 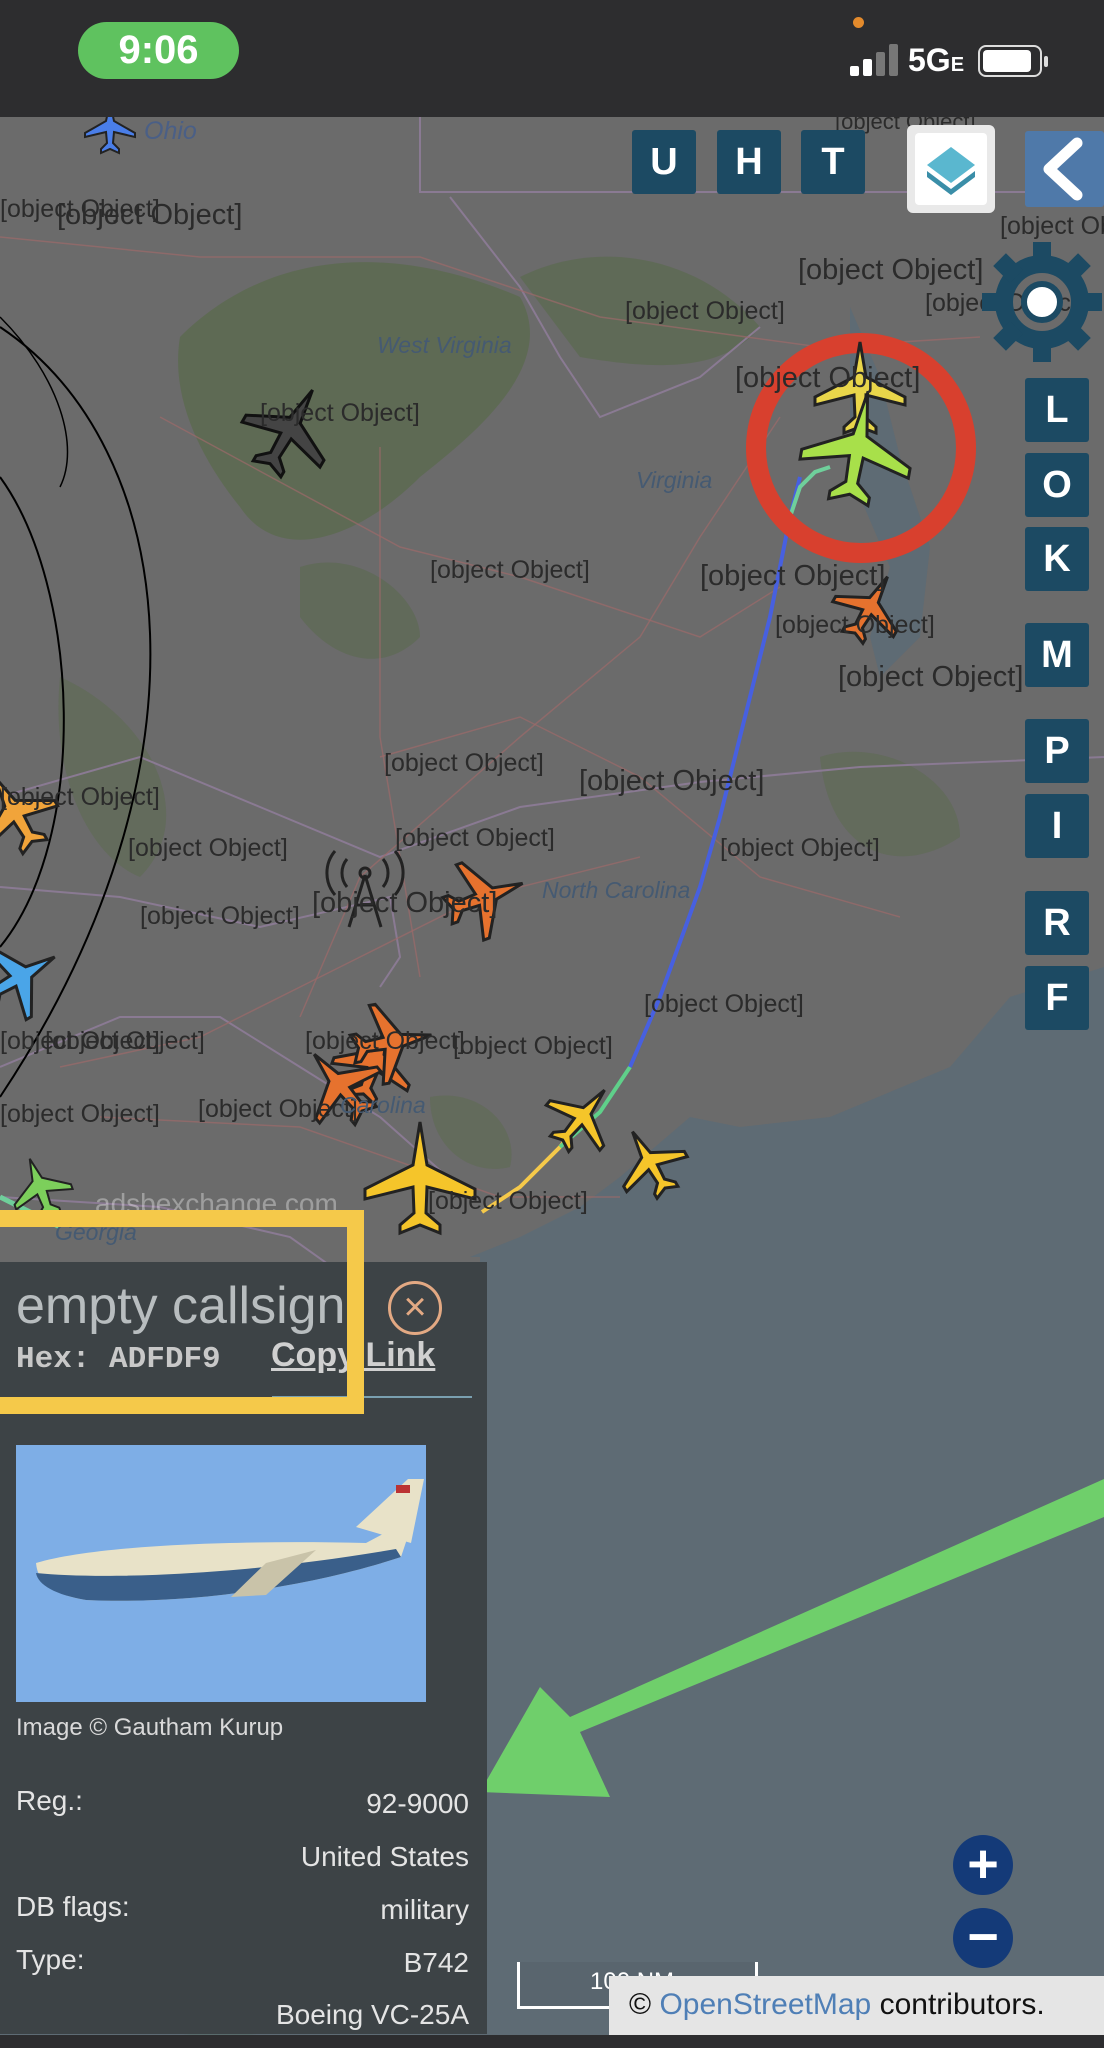 What do you see at coordinates (674, 480) in the screenshot?
I see `state-label: Virginia` at bounding box center [674, 480].